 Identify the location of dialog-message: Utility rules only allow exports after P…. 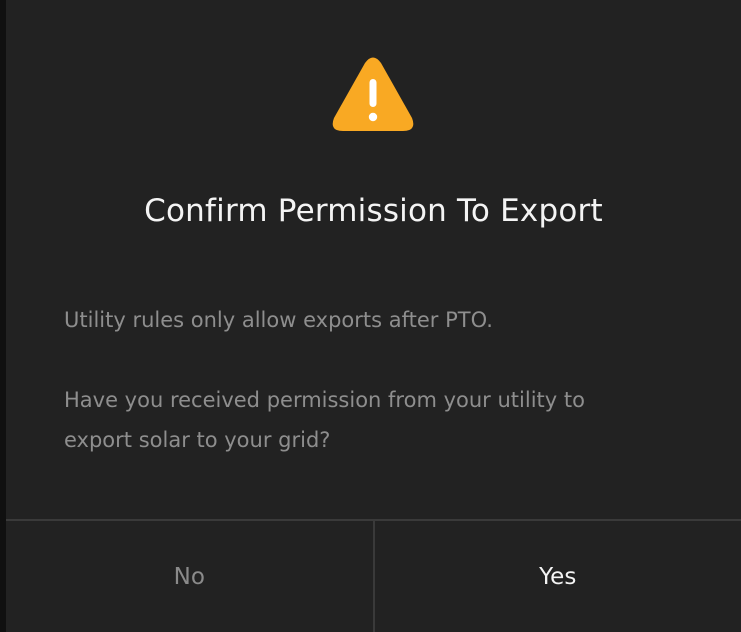
(278, 320).